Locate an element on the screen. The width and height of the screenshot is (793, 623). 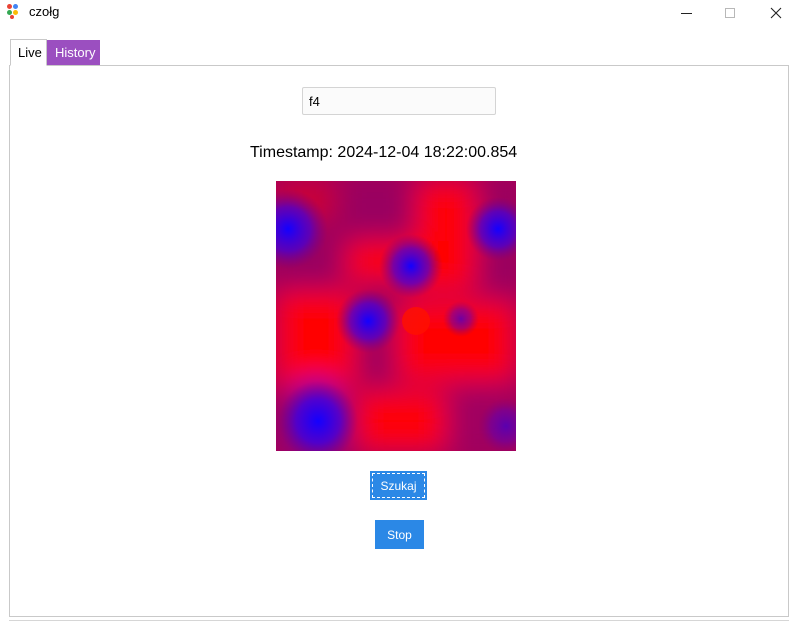
search-button-label: Szukaj is located at coordinates (398, 485).